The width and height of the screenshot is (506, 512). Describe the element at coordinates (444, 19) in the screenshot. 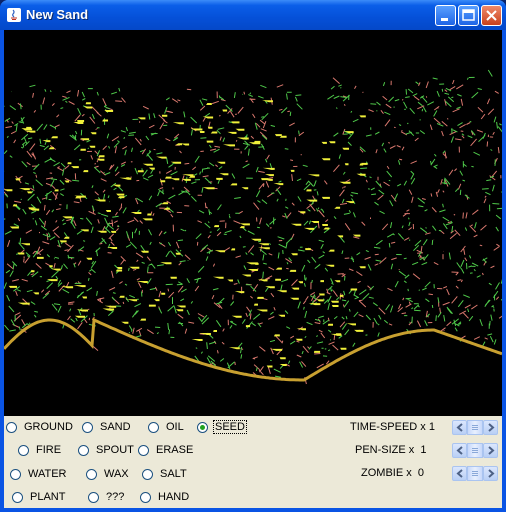

I see `minimize-icon` at that location.